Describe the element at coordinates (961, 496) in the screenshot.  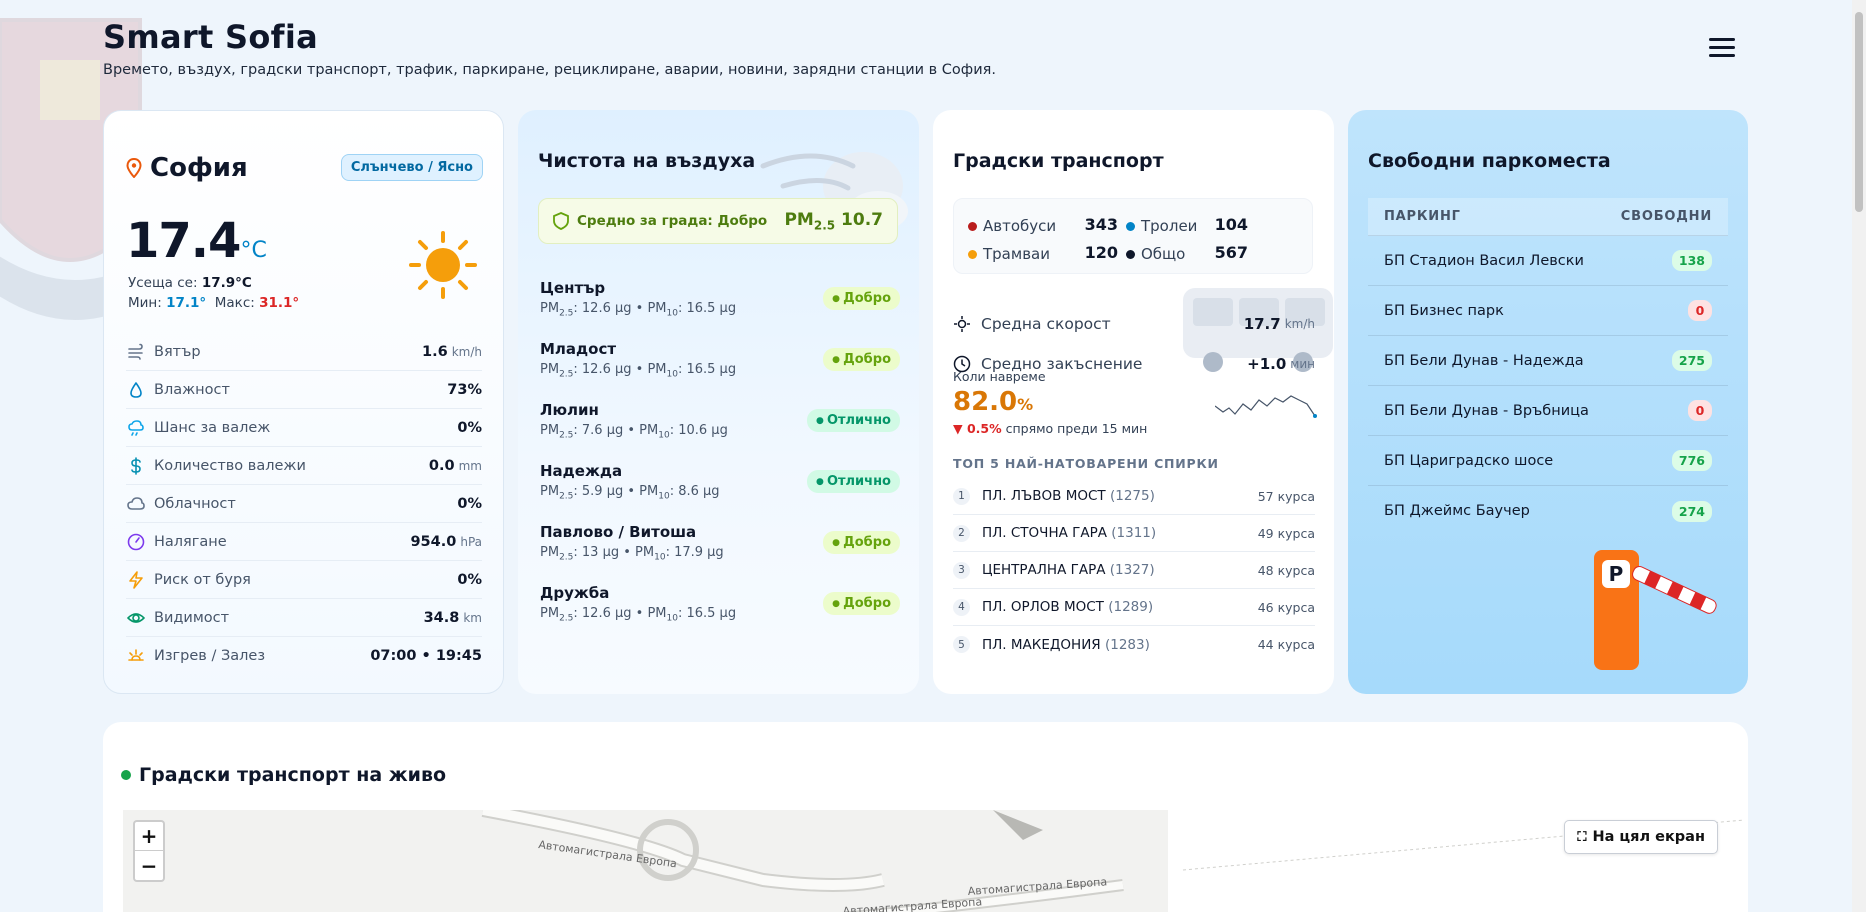
I see `rank-badge: 1` at that location.